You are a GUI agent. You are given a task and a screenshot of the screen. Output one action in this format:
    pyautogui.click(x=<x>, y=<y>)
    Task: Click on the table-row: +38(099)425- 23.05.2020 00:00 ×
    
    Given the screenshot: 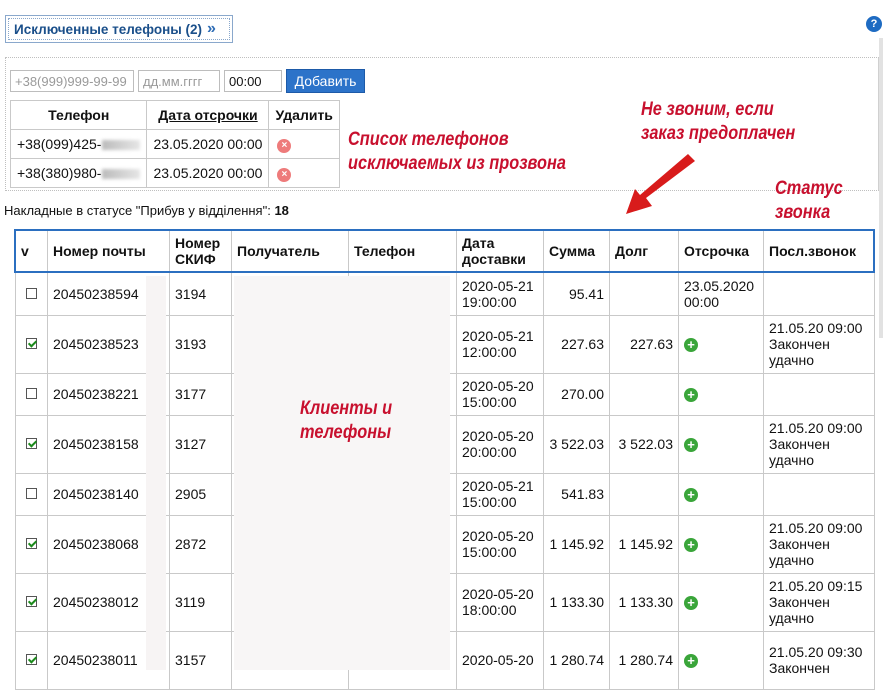 What is the action you would take?
    pyautogui.click(x=174, y=144)
    